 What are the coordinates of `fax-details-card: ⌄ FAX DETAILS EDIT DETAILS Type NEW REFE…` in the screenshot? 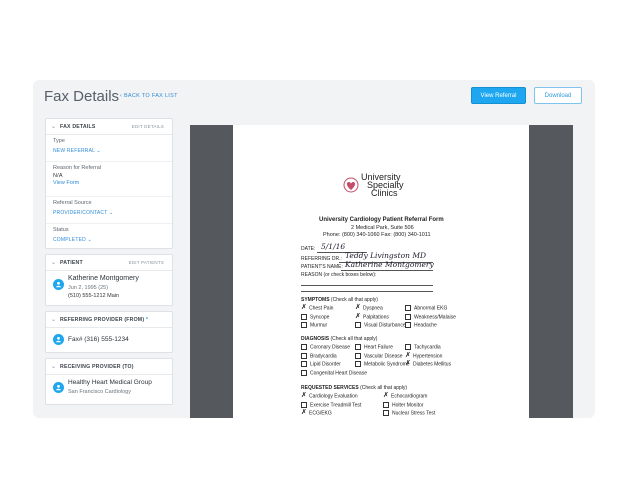 It's located at (109, 183).